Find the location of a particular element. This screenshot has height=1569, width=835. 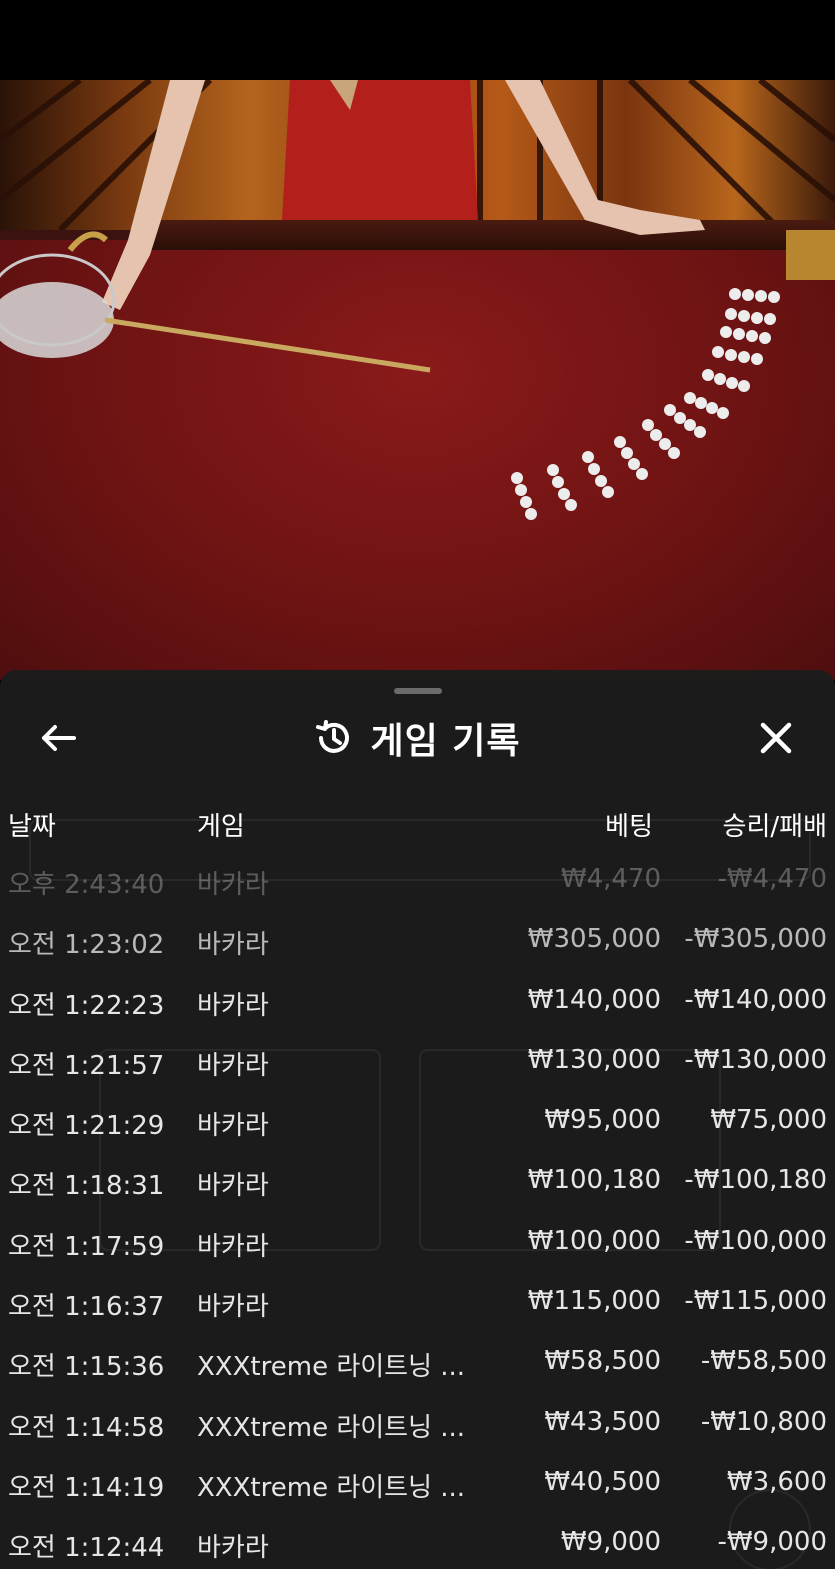

row-date: 오전 1:18:31 is located at coordinates (86, 1186).